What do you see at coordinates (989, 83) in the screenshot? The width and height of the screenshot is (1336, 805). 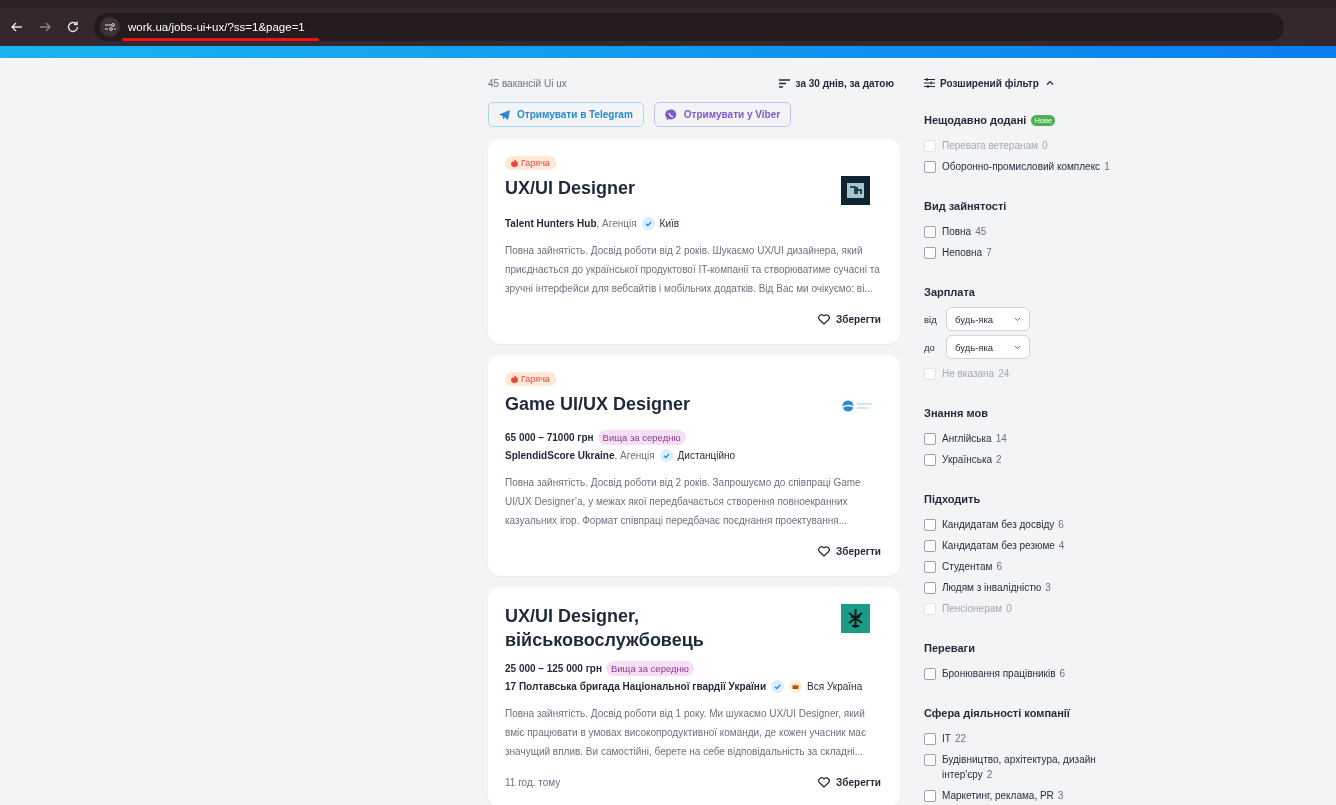 I see `advanced-filter-toggle: Розширений фільтр` at bounding box center [989, 83].